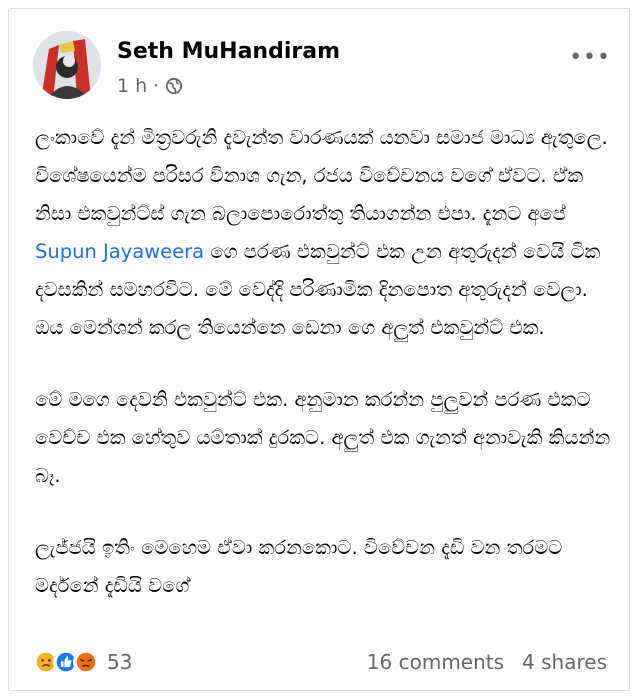 This screenshot has height=699, width=640. What do you see at coordinates (228, 51) in the screenshot?
I see `author-name: Seth MuHandiram` at bounding box center [228, 51].